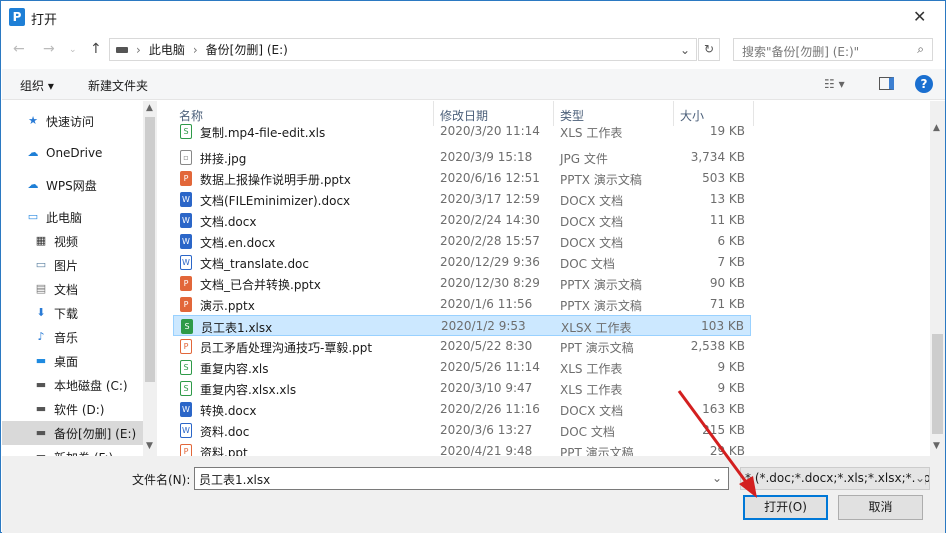  What do you see at coordinates (72, 121) in the screenshot?
I see `sidebar-item: ★ 快速访问` at bounding box center [72, 121].